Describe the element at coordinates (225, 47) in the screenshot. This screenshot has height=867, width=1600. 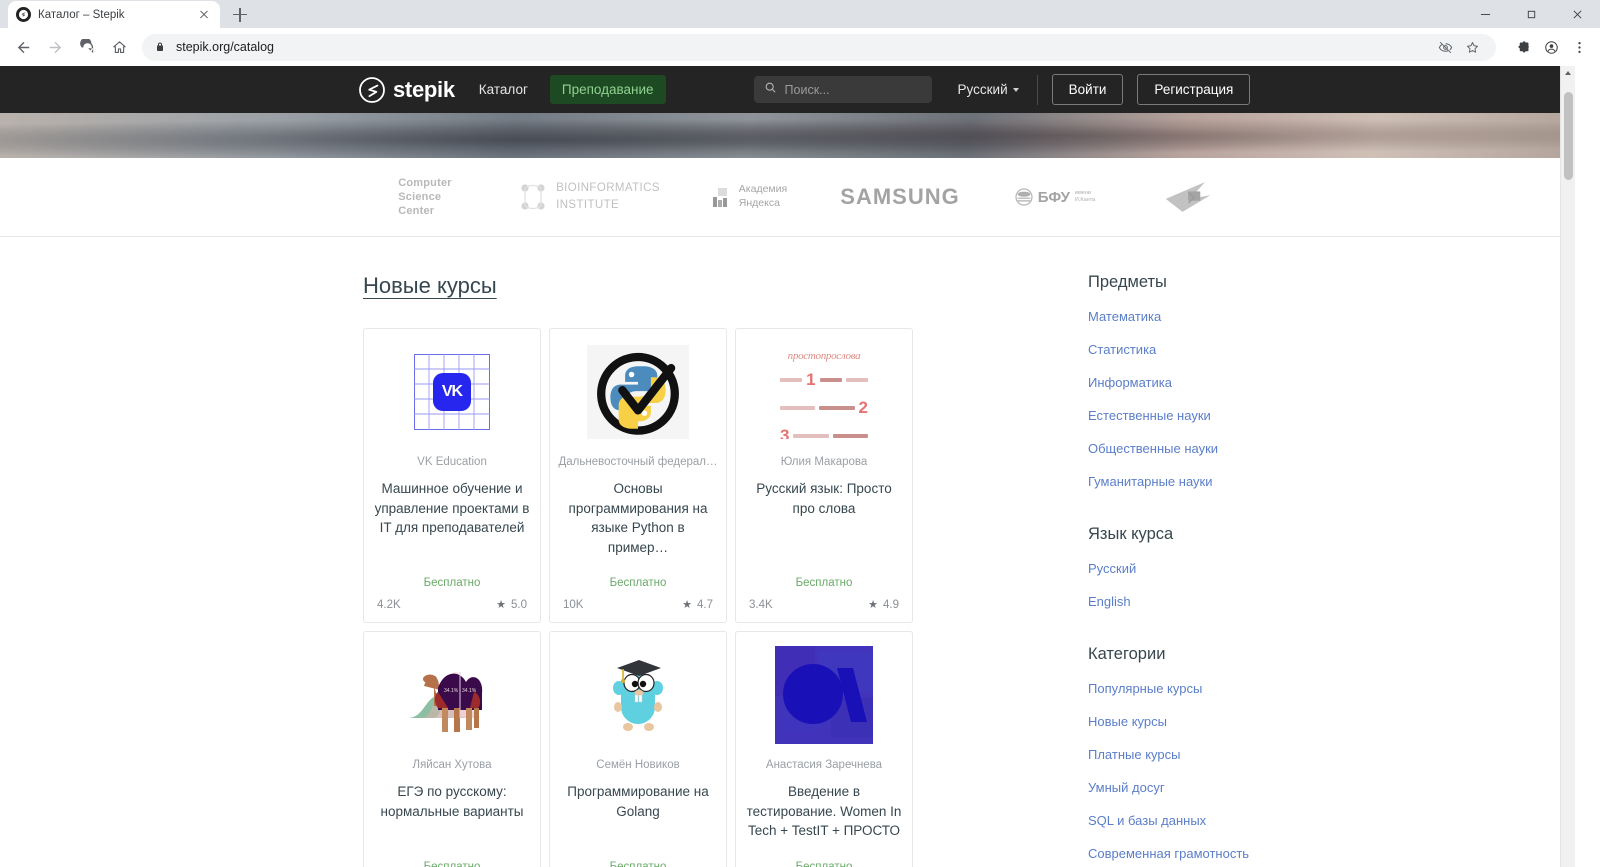
I see `address-bar-url: stepik.org/catalog` at that location.